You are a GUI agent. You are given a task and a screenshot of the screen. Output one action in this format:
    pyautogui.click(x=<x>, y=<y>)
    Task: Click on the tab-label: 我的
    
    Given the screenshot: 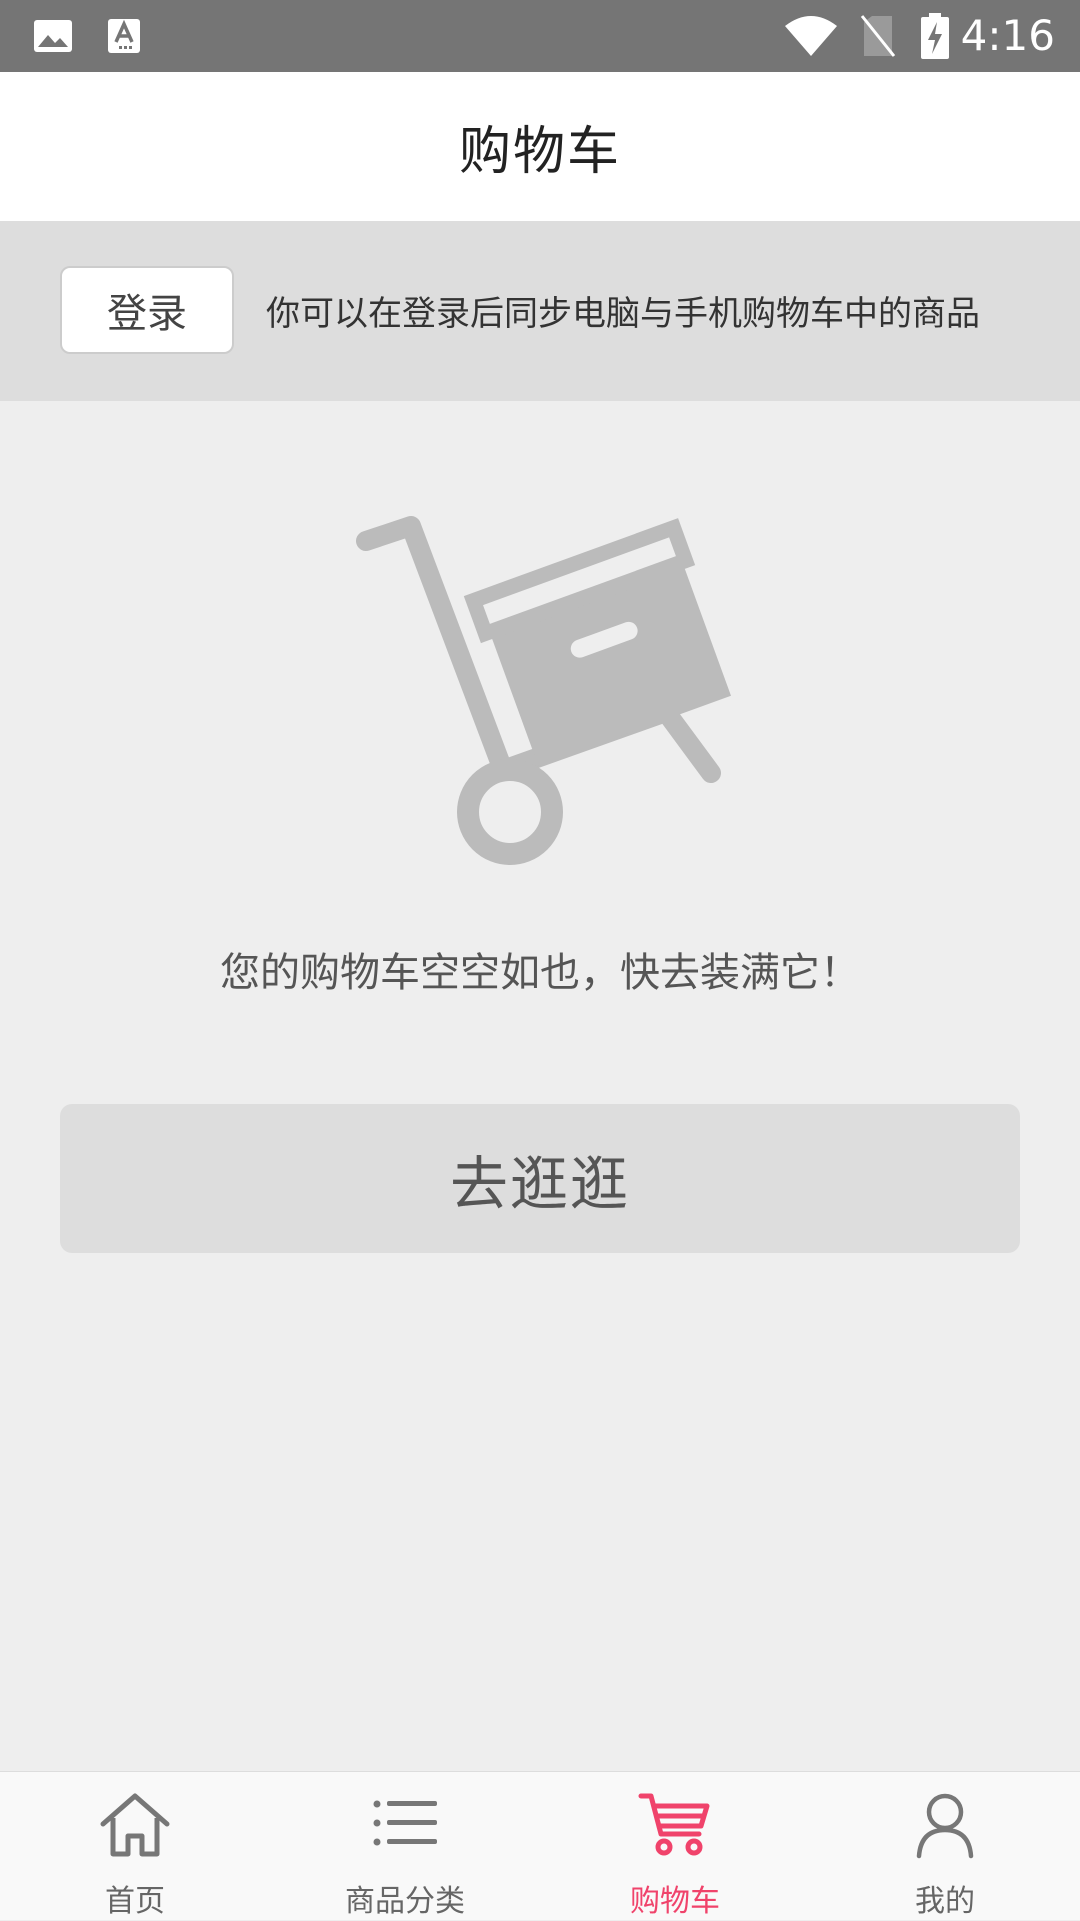 What is the action you would take?
    pyautogui.click(x=945, y=1901)
    